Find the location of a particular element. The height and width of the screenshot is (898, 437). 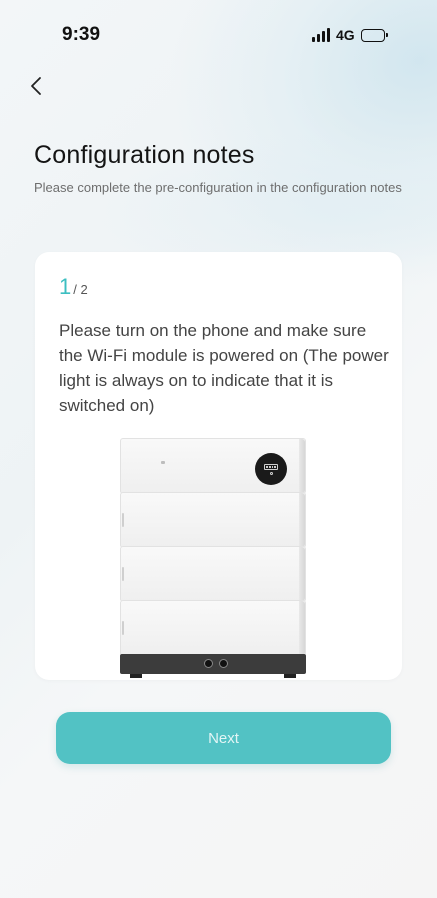

cellular-signal-icon is located at coordinates (321, 35).